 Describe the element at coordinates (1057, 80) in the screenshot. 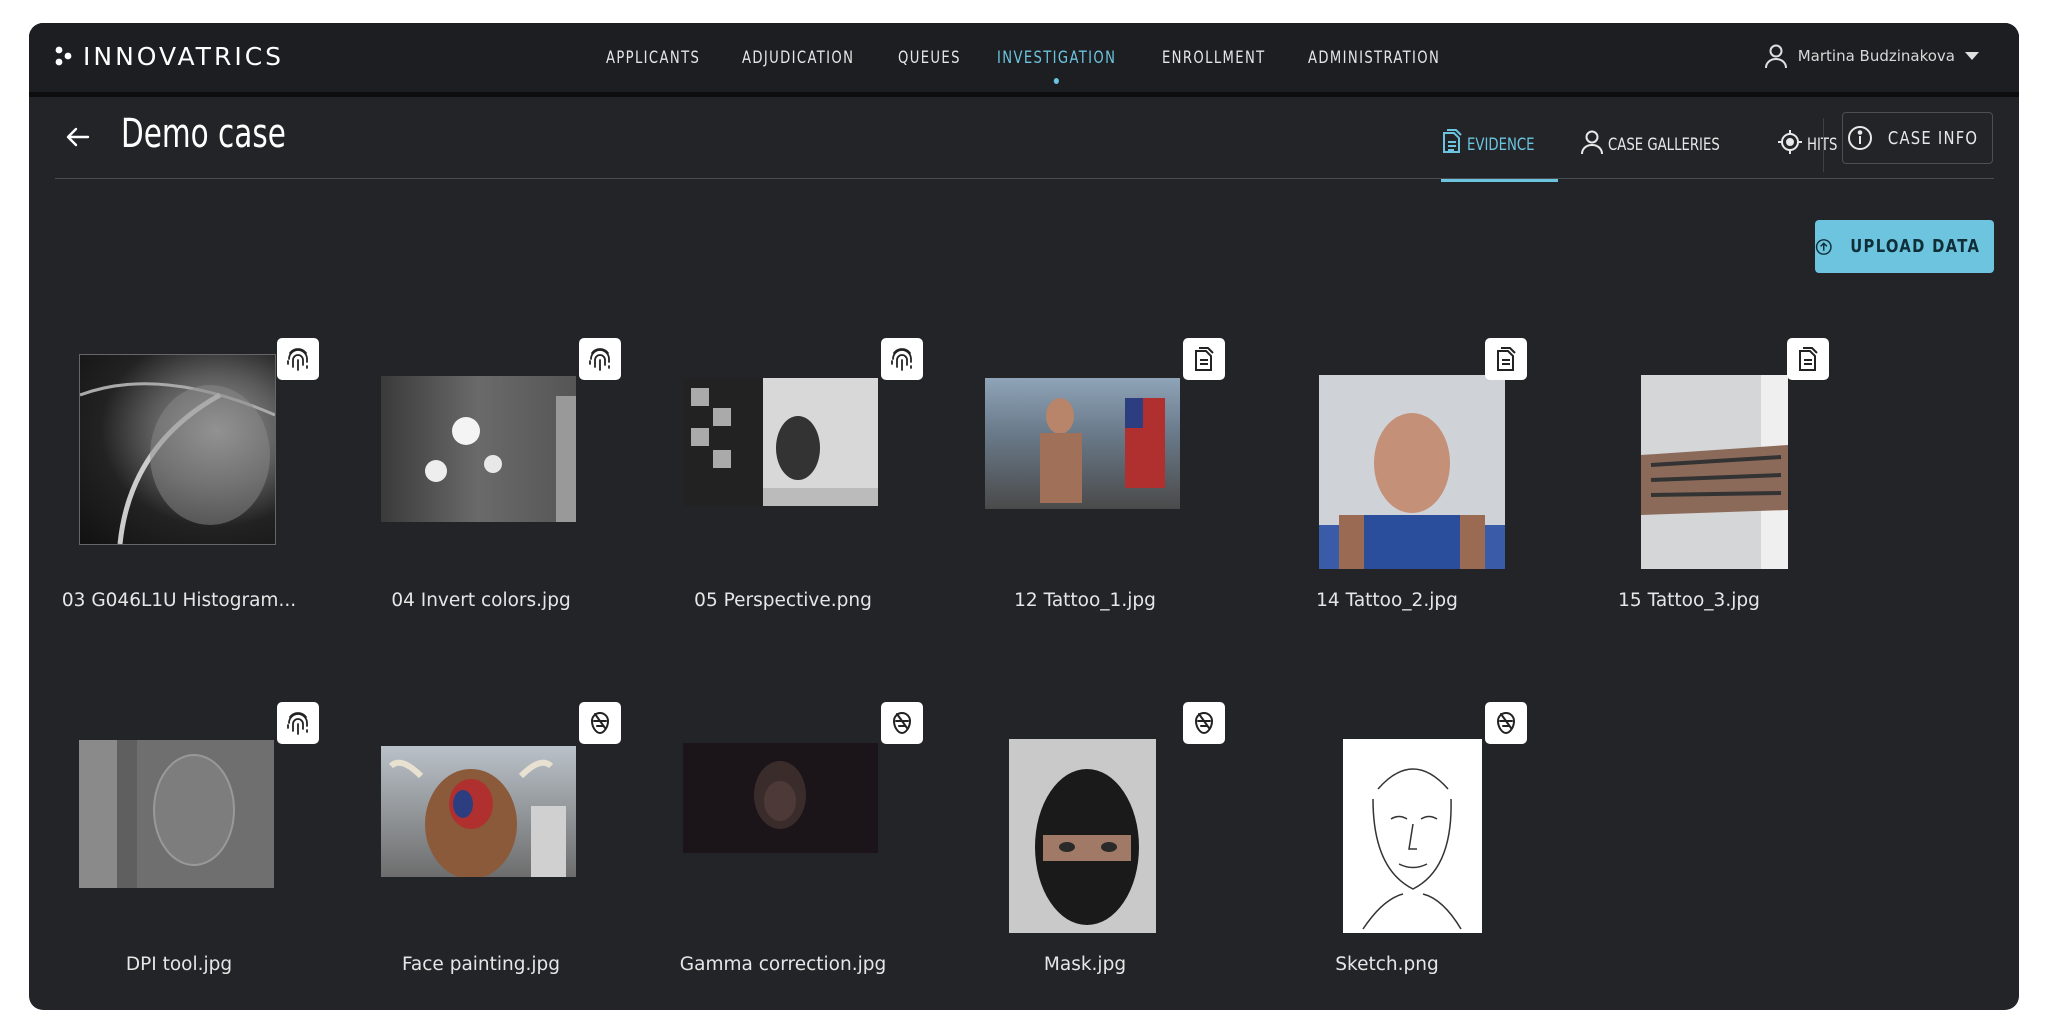

I see `active-indicator-dot` at that location.